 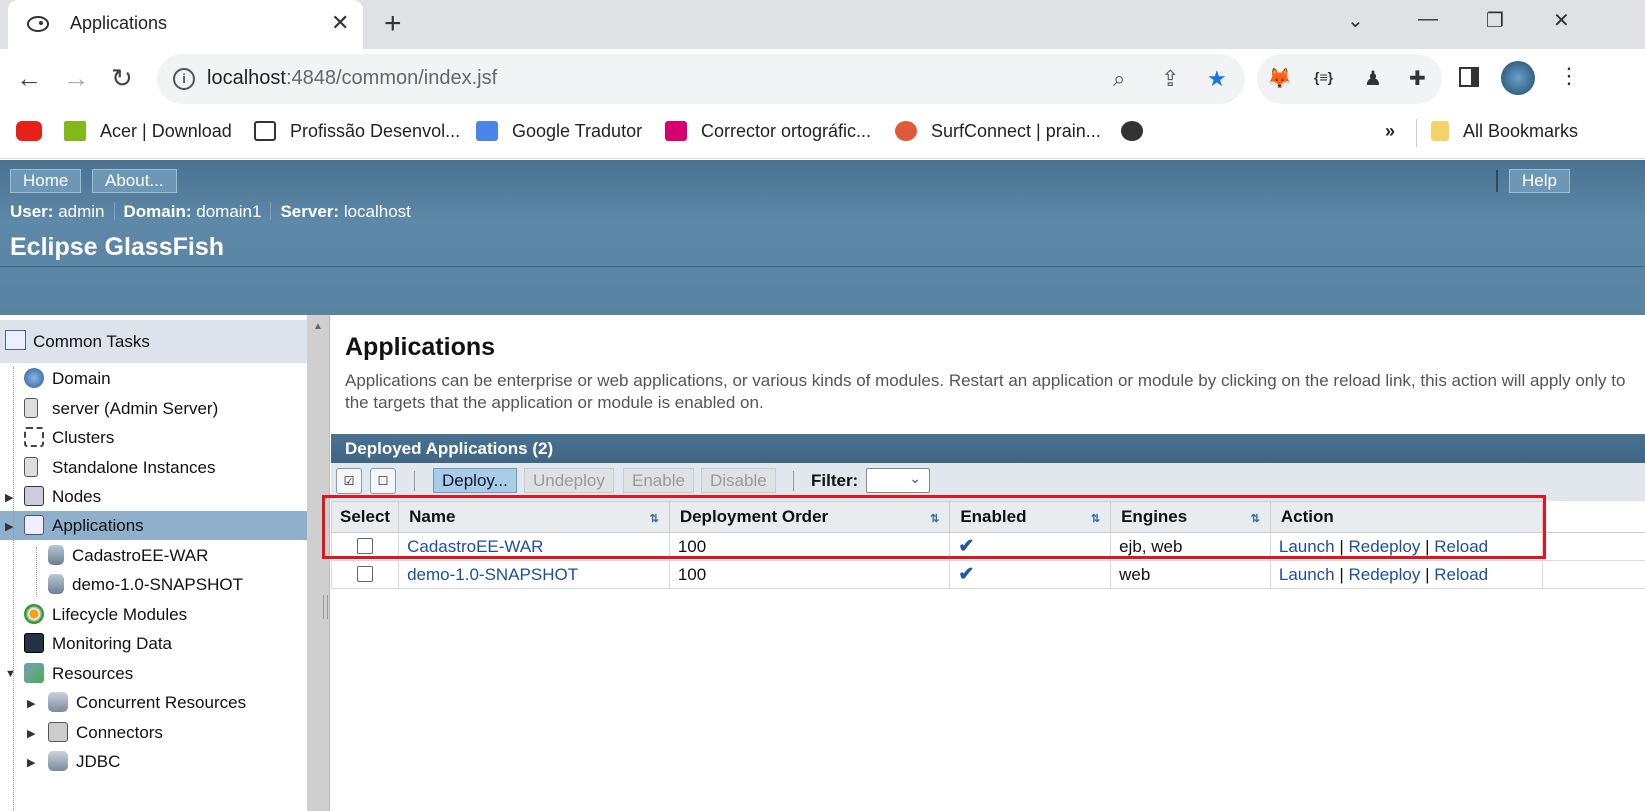 I want to click on sidebar-item-server: server (Admin Server), so click(x=121, y=408).